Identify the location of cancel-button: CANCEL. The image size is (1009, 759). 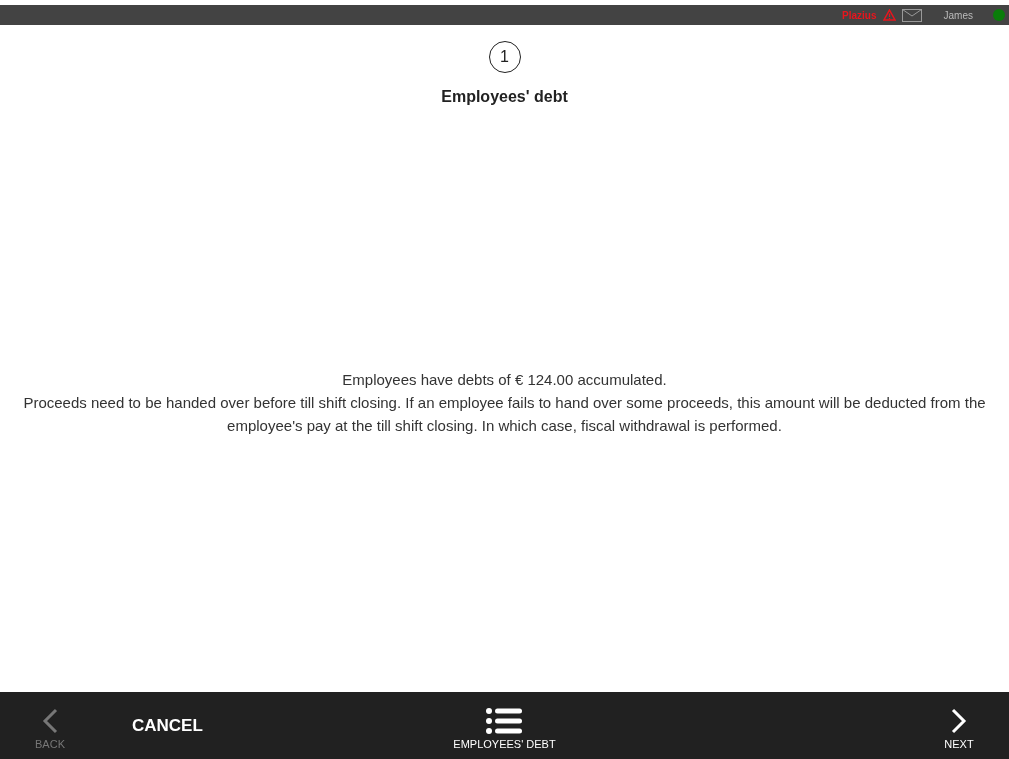
(167, 725).